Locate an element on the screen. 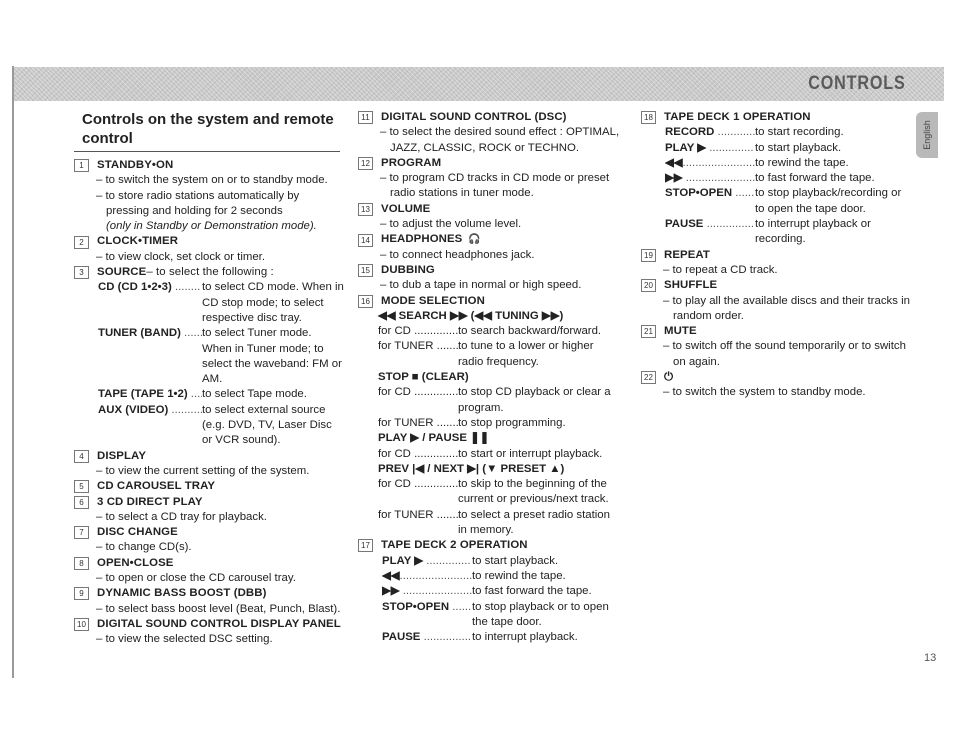  sub-row: PLAY ▶ .............. to start playback. is located at coordinates (788, 148).